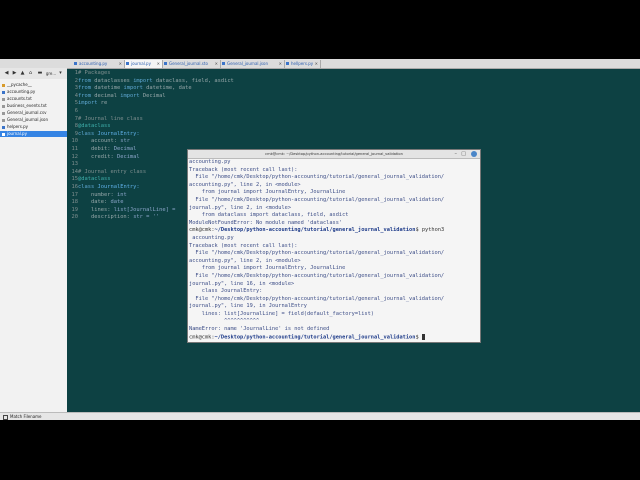  I want to click on line-number: 2, so click(76, 80).